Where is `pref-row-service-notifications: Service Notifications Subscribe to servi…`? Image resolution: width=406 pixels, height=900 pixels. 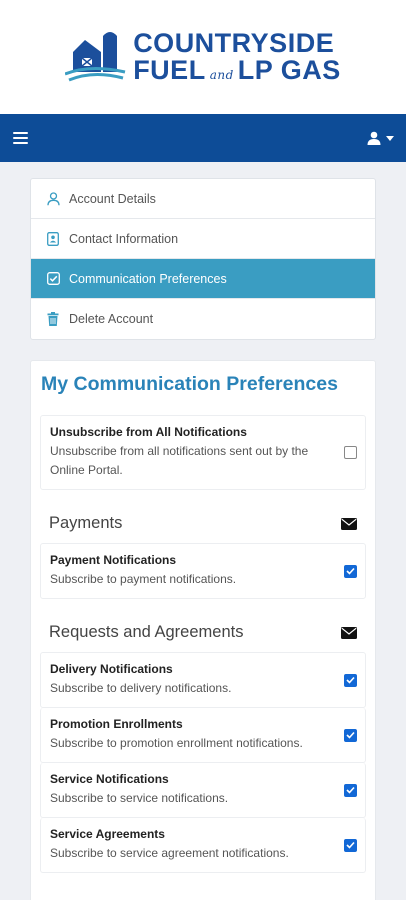
pref-row-service-notifications: Service Notifications Subscribe to servi… is located at coordinates (203, 790).